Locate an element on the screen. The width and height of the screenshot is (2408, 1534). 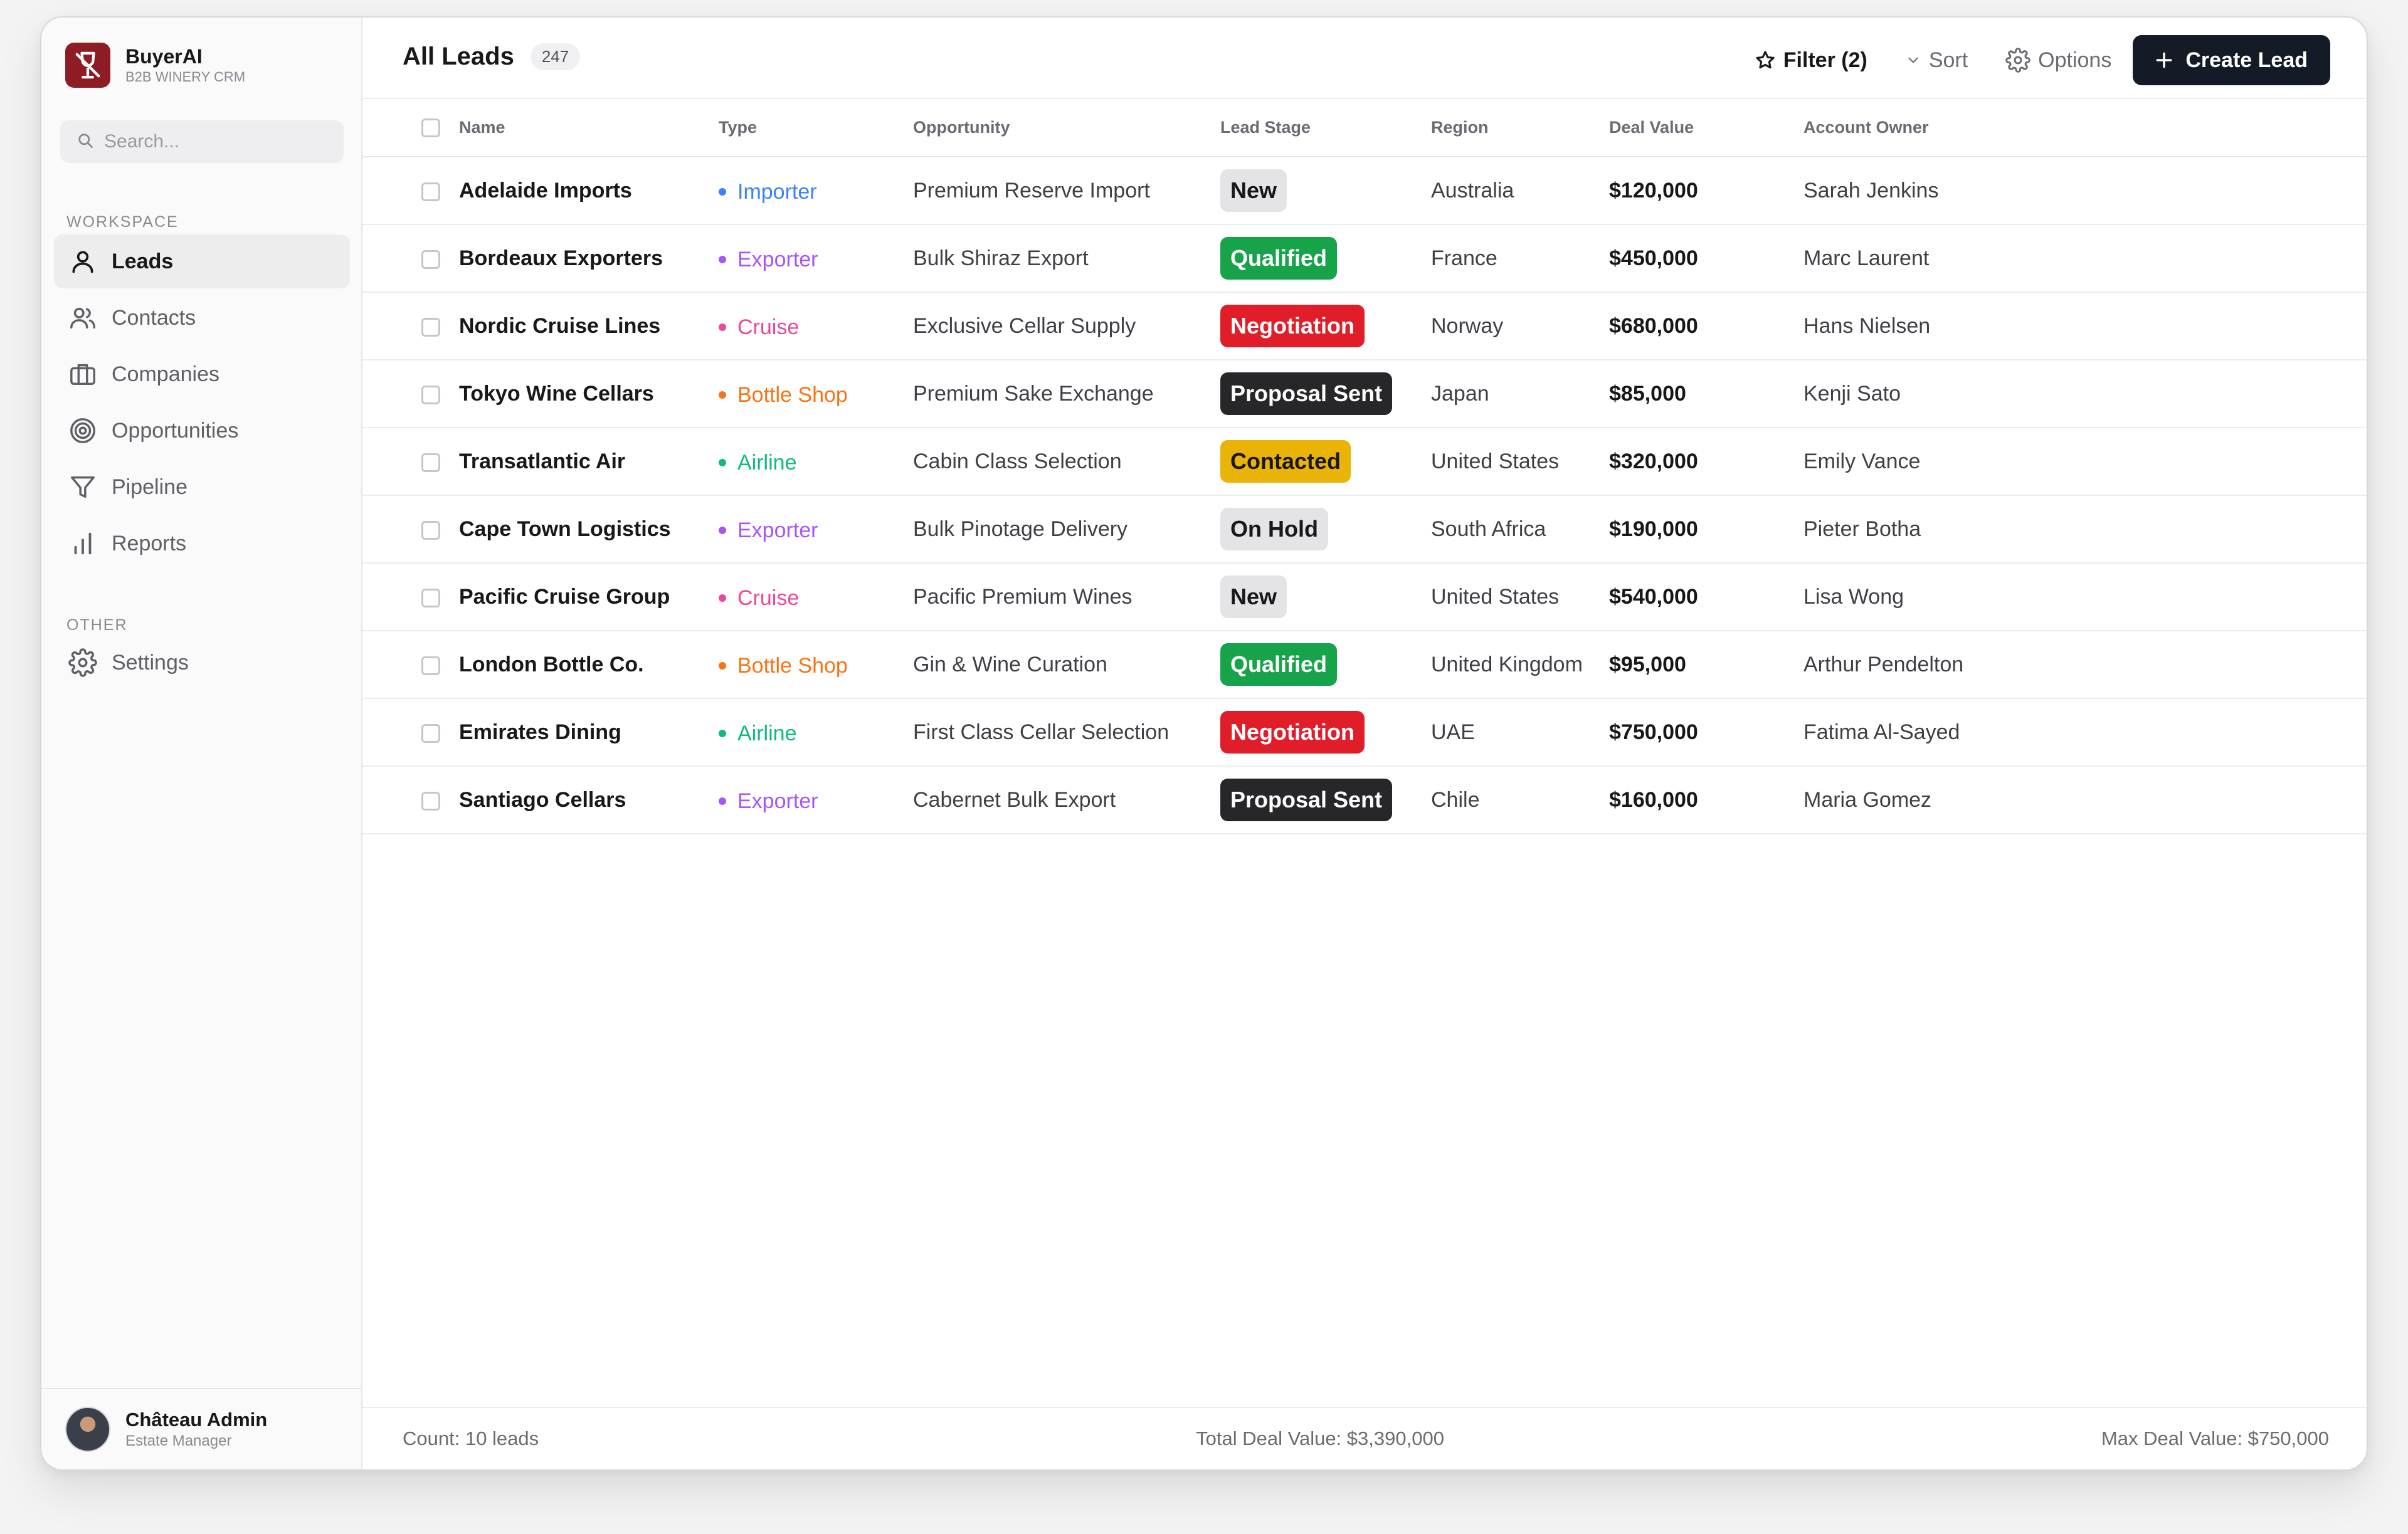
lead-region: Japan is located at coordinates (1460, 393).